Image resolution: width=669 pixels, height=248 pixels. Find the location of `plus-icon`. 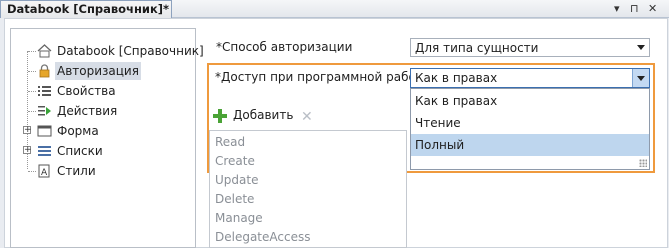

plus-icon is located at coordinates (220, 116).